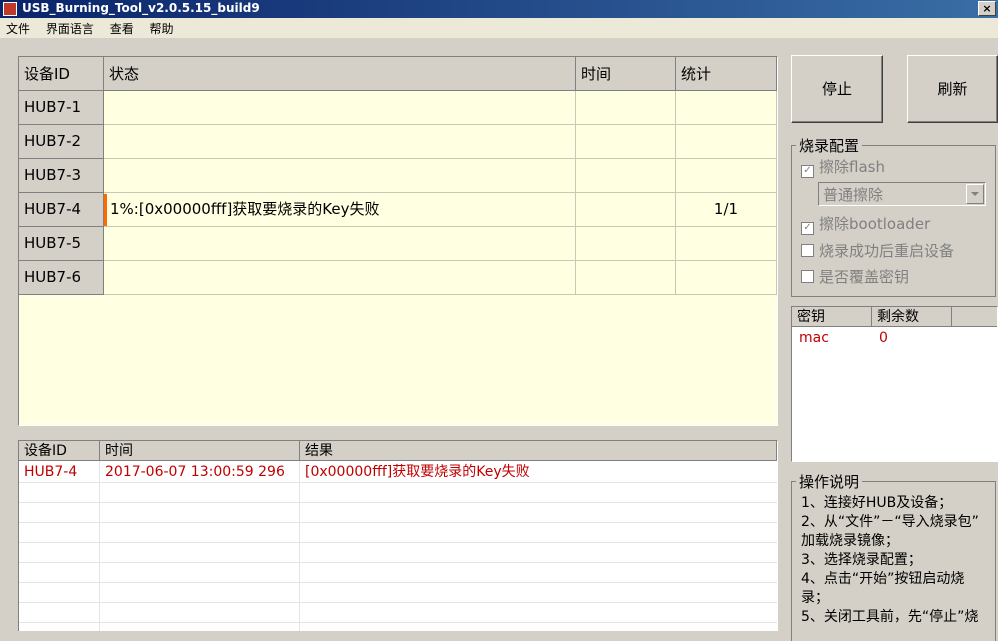 The image size is (998, 641). I want to click on key-name: mac, so click(814, 338).